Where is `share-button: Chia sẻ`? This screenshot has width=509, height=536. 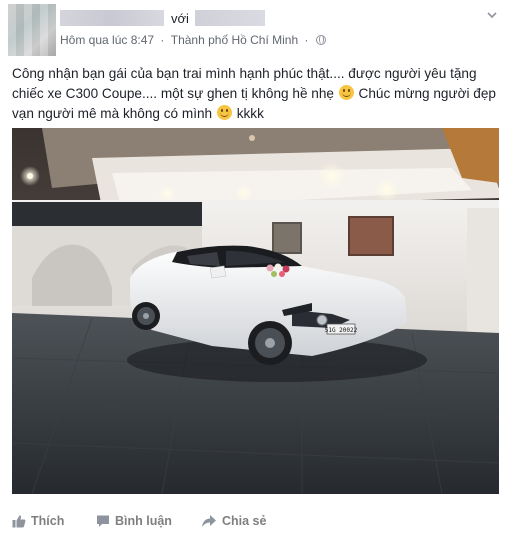
share-button: Chia sẻ is located at coordinates (233, 521).